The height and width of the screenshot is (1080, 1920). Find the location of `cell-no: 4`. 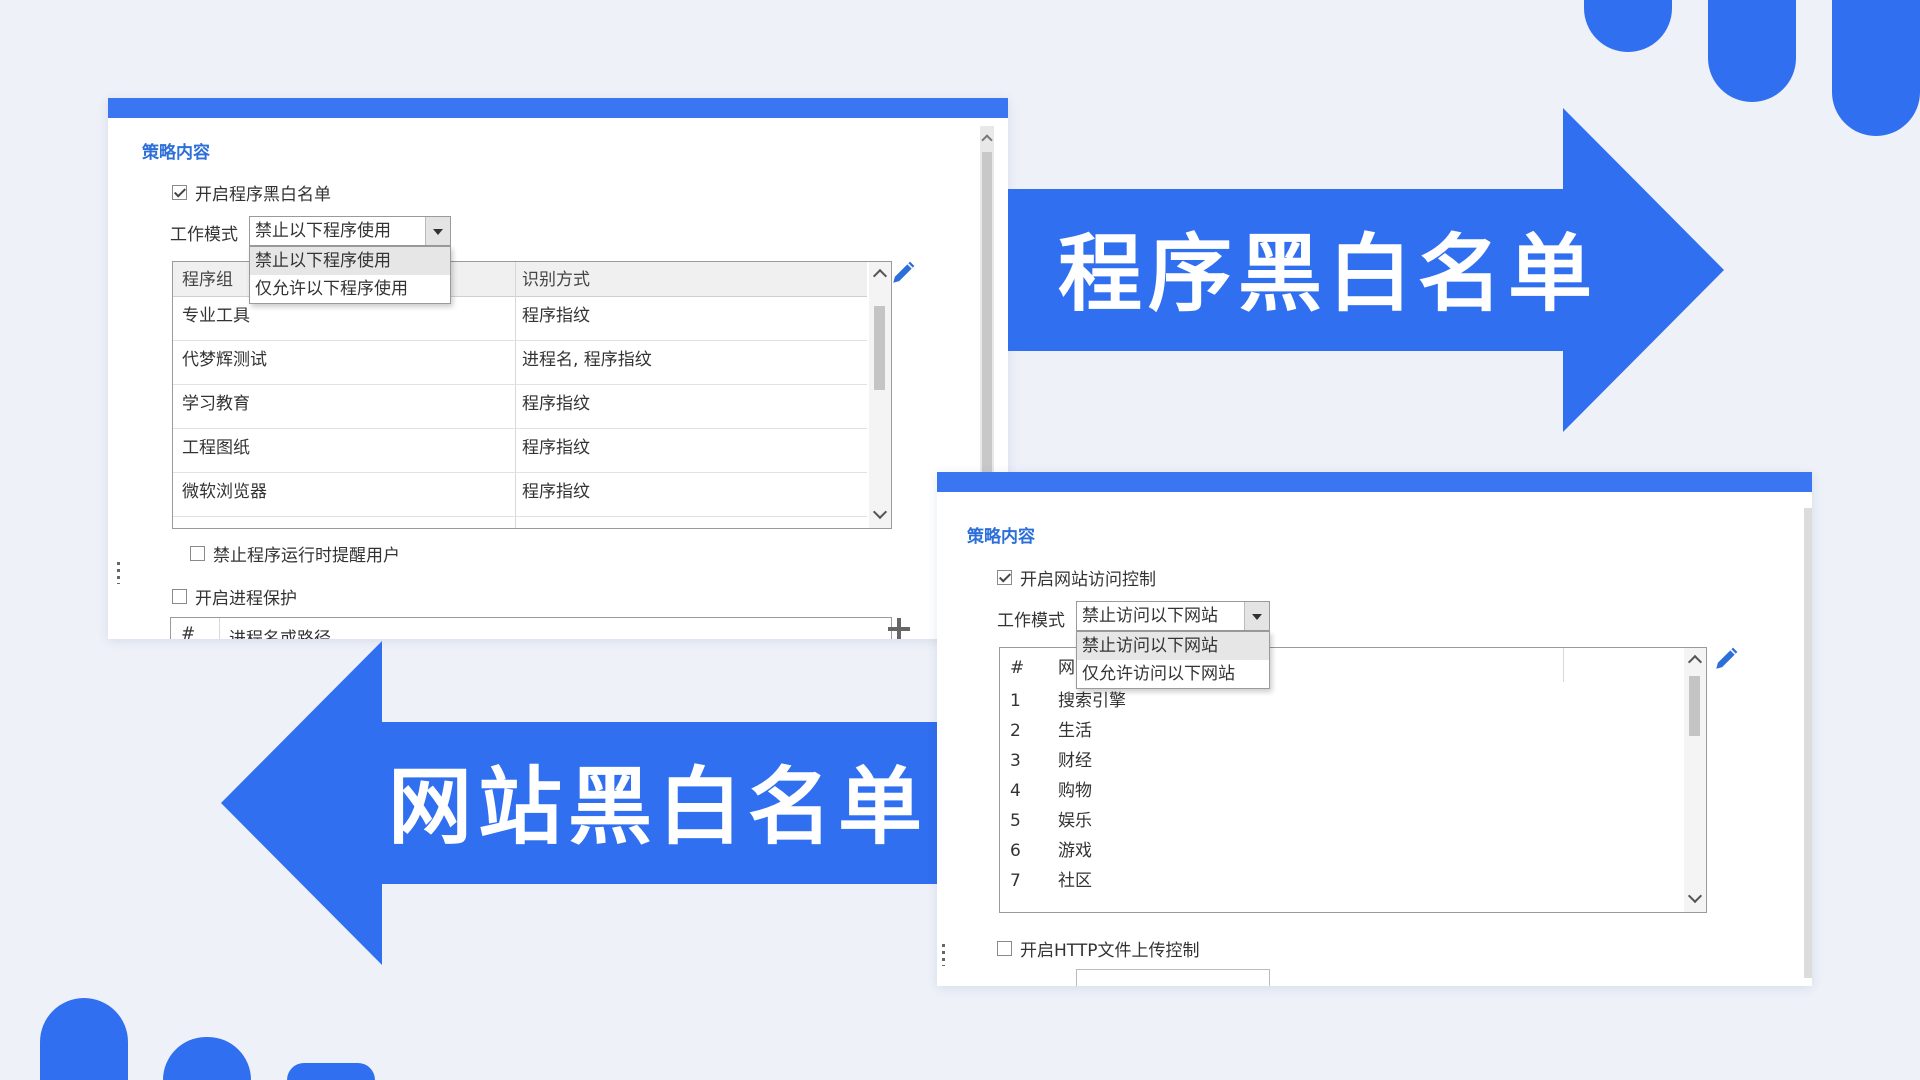

cell-no: 4 is located at coordinates (1015, 791).